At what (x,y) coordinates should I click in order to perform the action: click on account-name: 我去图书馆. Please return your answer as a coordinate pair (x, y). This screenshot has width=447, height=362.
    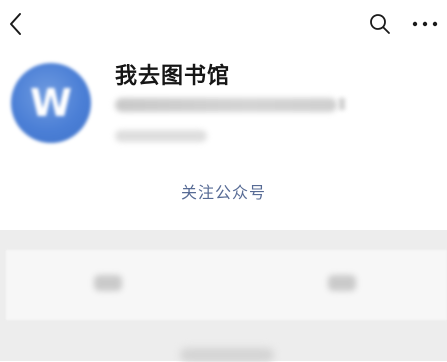
    Looking at the image, I should click on (173, 76).